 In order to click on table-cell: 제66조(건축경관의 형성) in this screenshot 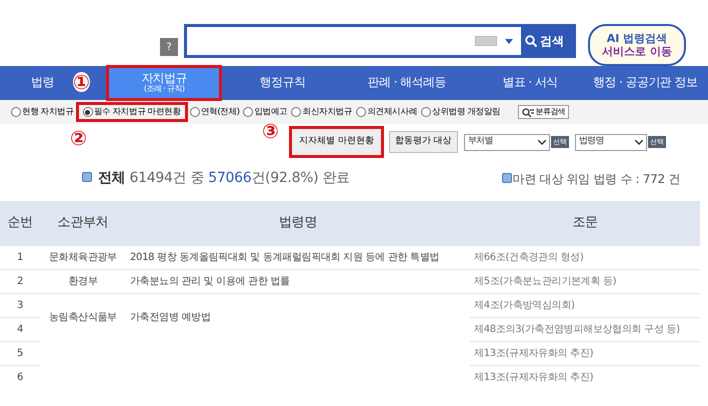, I will do `click(585, 257)`.